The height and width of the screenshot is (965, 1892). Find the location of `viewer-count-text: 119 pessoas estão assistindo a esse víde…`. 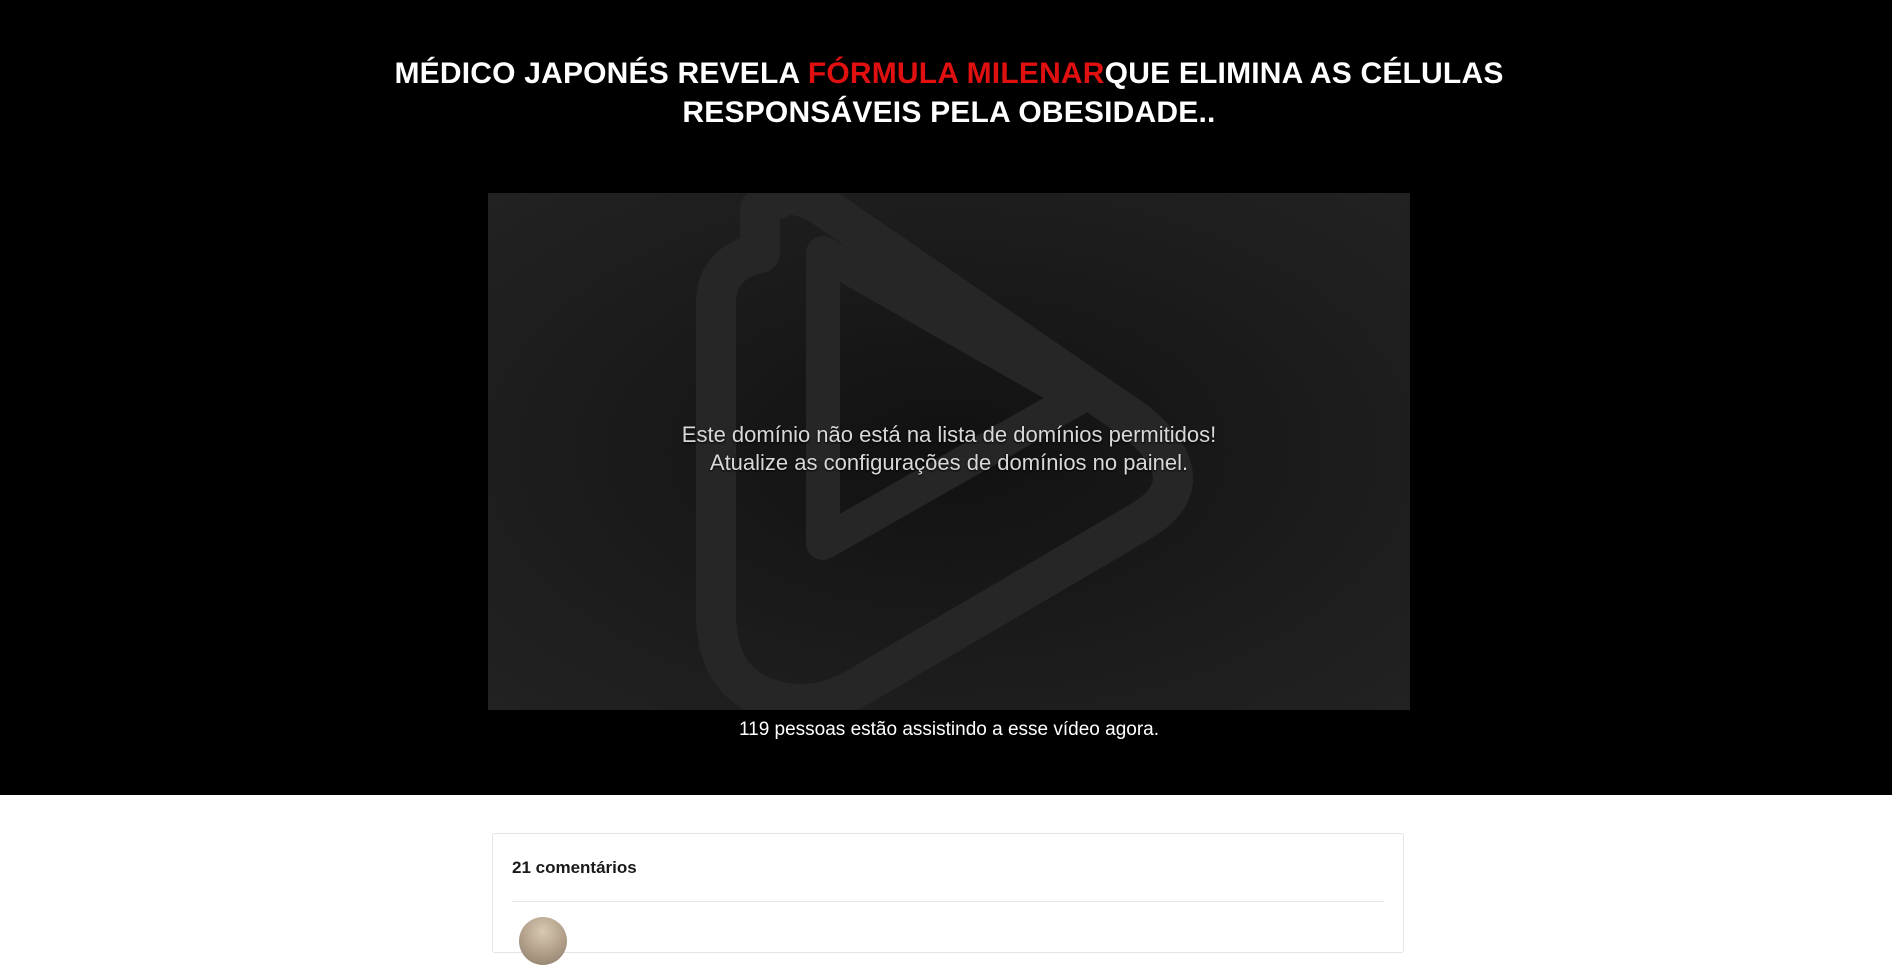

viewer-count-text: 119 pessoas estão assistindo a esse víde… is located at coordinates (949, 729).